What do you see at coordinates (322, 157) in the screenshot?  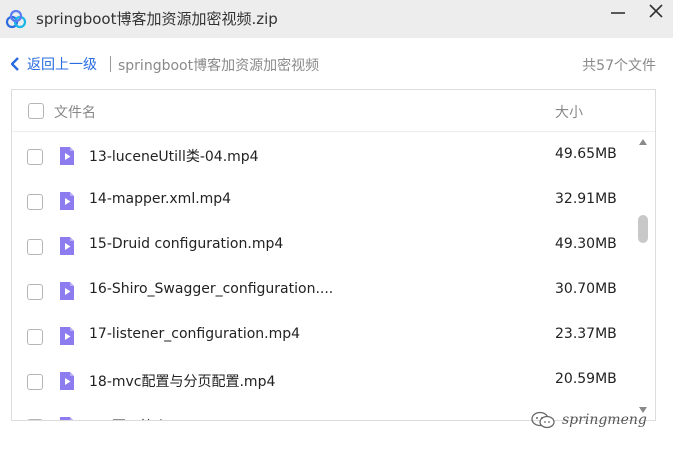 I see `file-row: 13-luceneUtill类-04.mp4 49.65MB` at bounding box center [322, 157].